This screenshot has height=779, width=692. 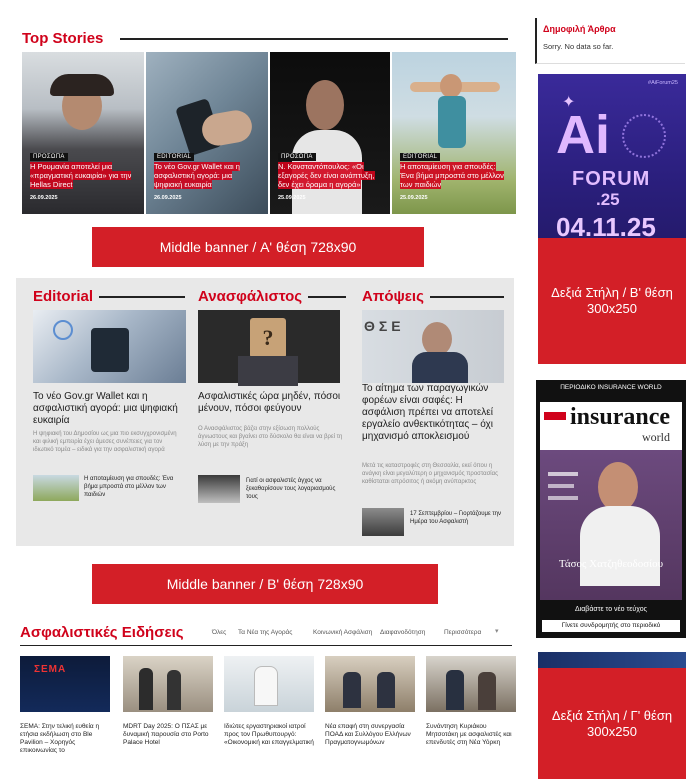 I want to click on news-thumb: ΣΕΜΑ, so click(x=65, y=684).